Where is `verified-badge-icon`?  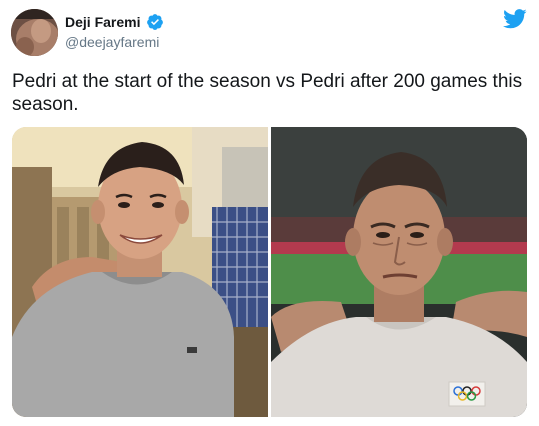
verified-badge-icon is located at coordinates (155, 22).